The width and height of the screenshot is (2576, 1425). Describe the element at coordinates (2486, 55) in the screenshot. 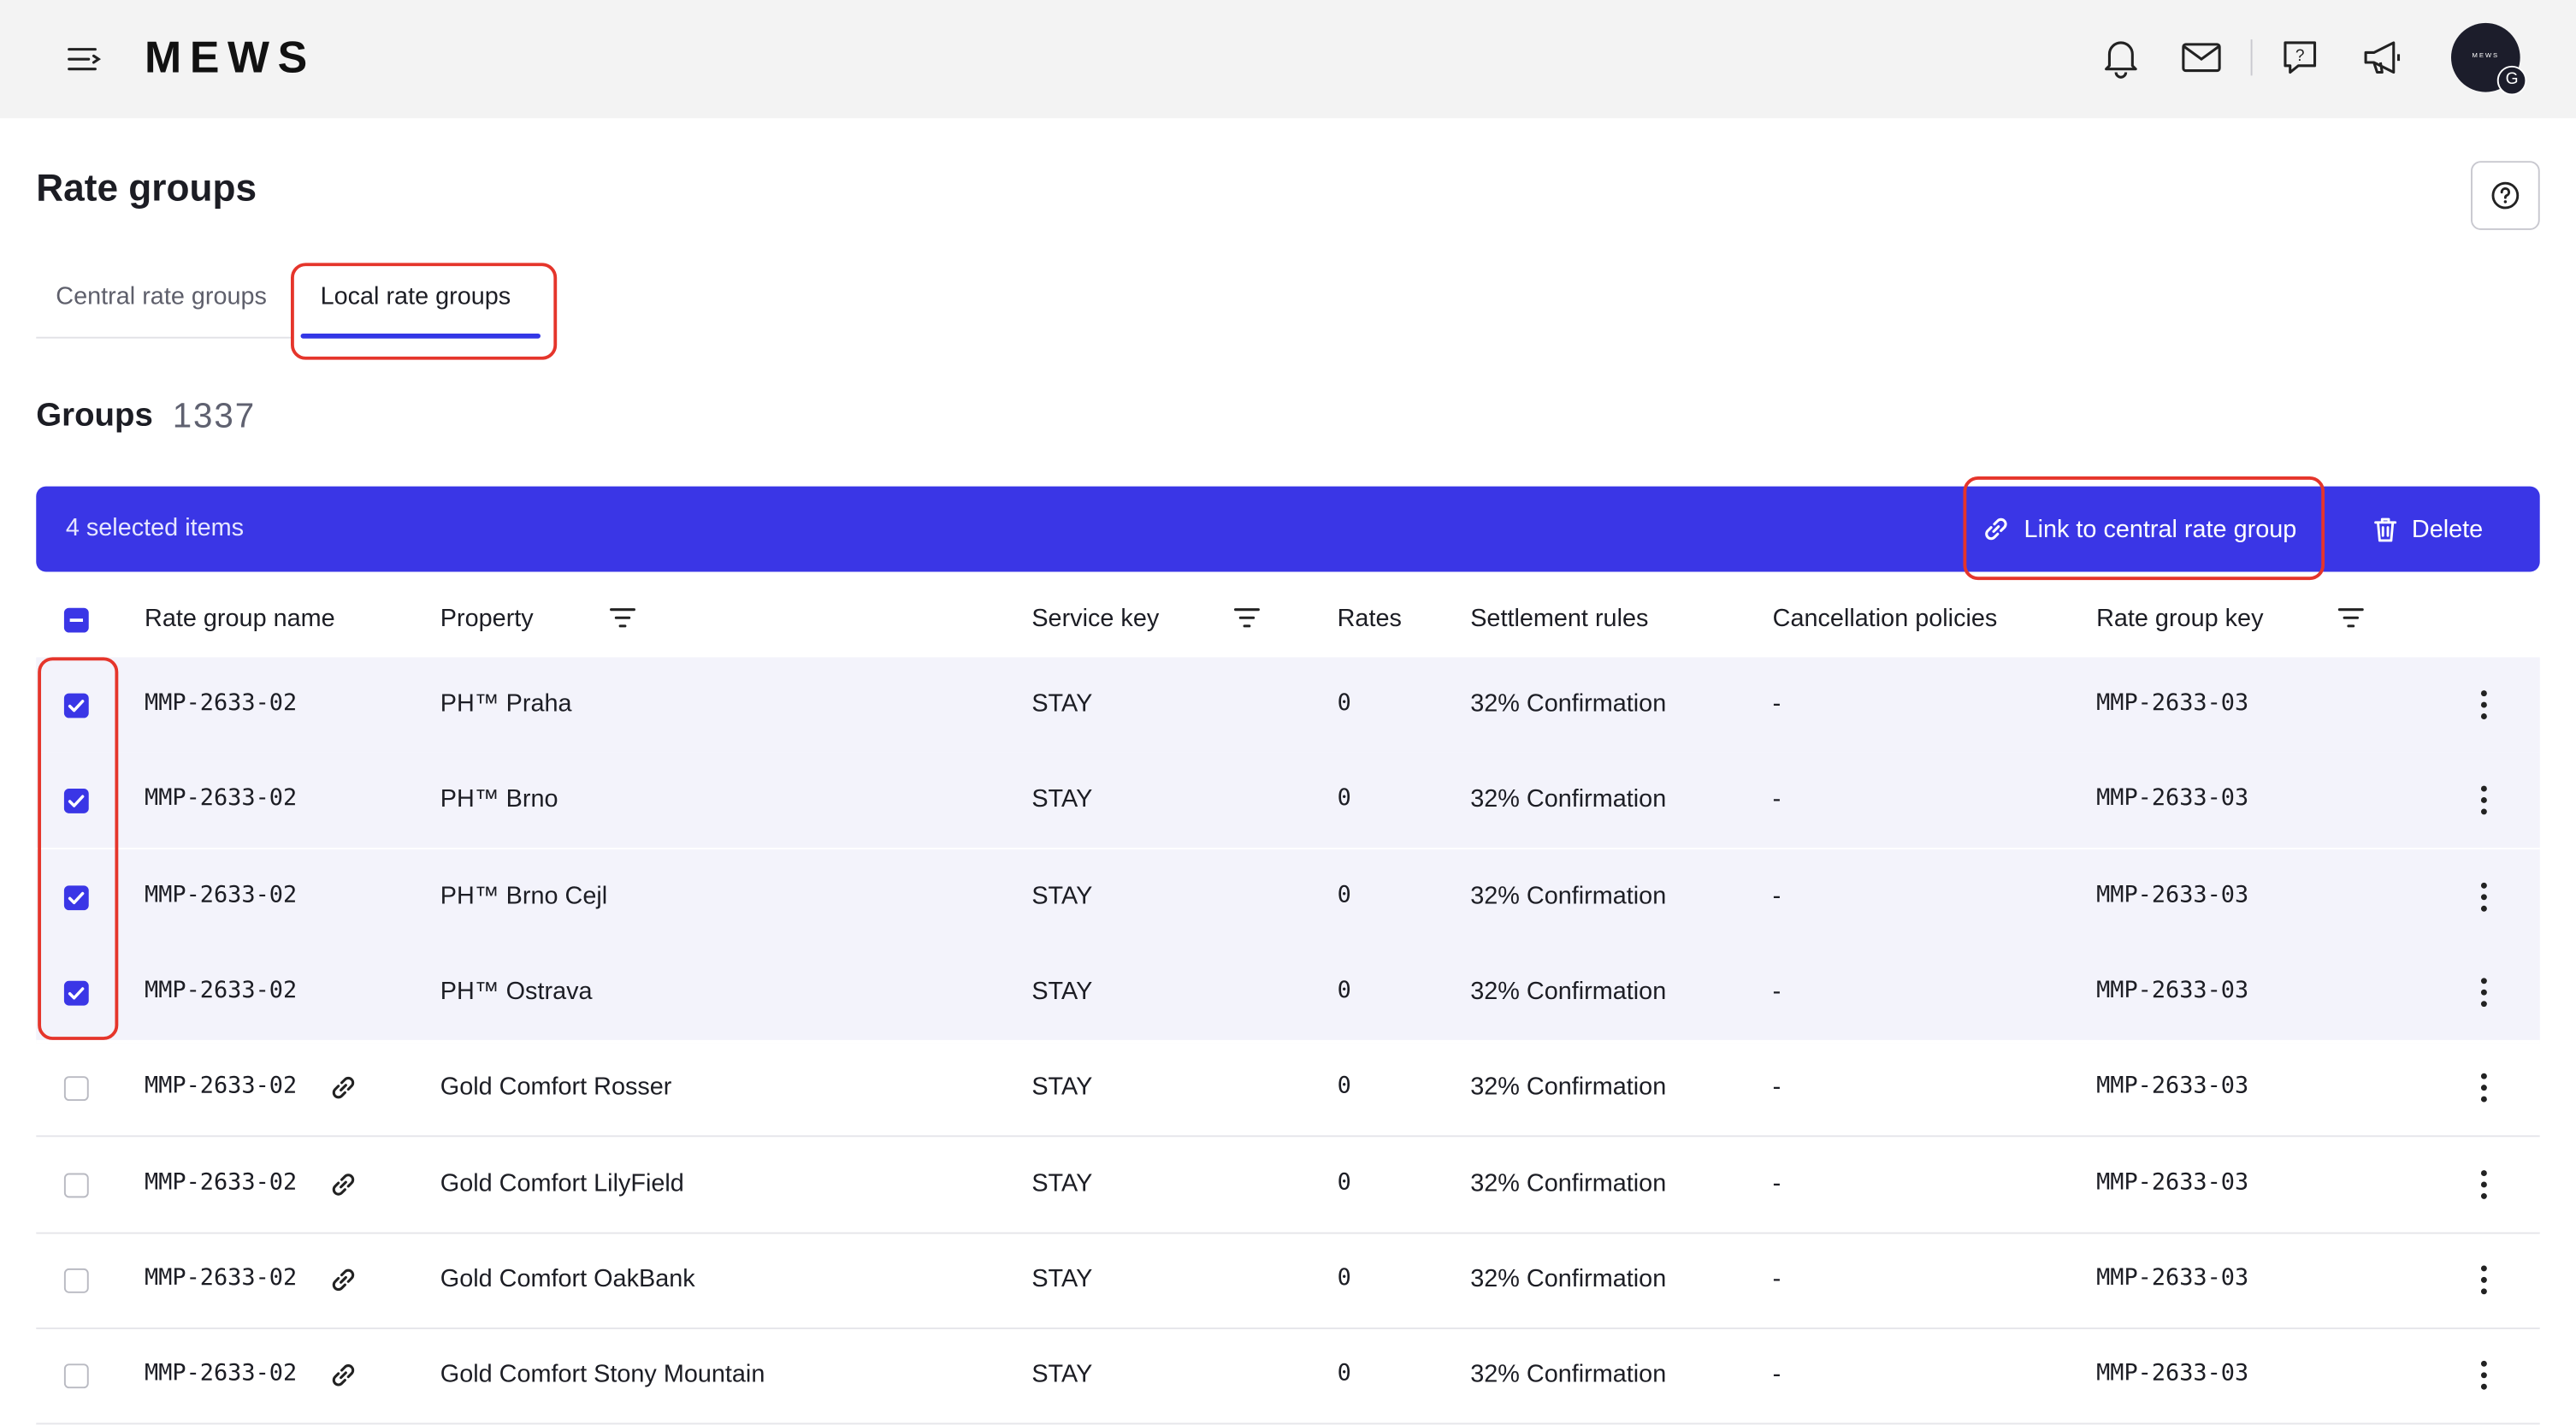

I see `avatar-text: MEWS` at that location.